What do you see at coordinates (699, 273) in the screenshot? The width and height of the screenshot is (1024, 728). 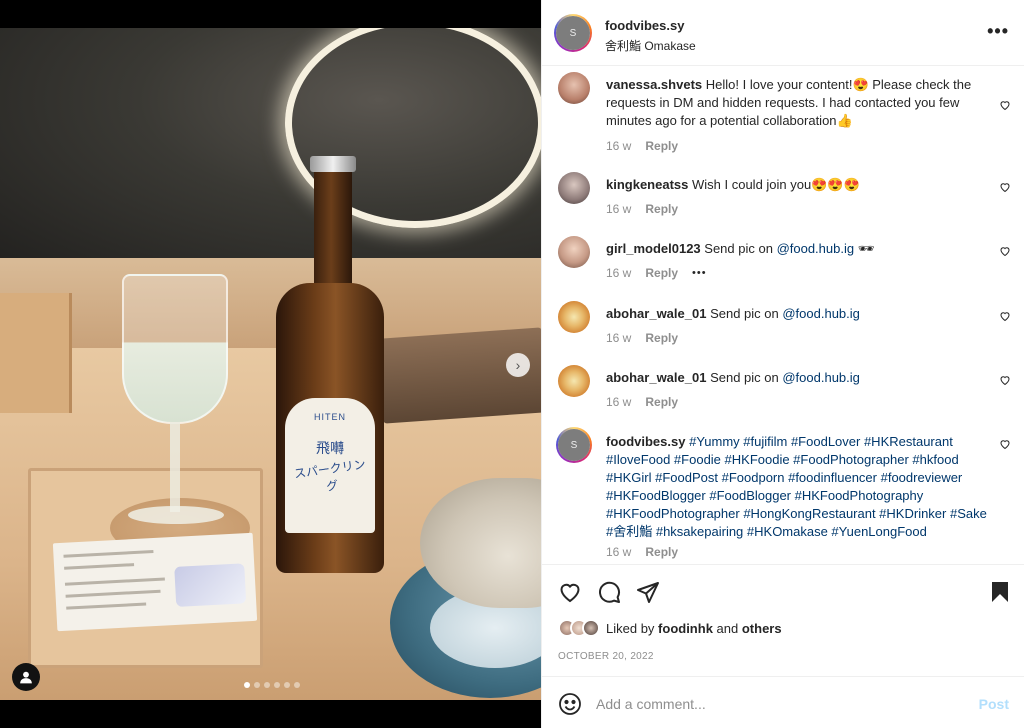 I see `comment-options-icon: •••` at bounding box center [699, 273].